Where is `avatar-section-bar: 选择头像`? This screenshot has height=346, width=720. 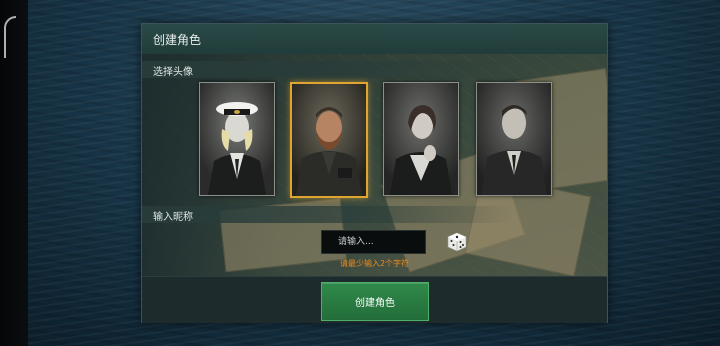
avatar-section-bar: 选择头像 is located at coordinates (374, 69).